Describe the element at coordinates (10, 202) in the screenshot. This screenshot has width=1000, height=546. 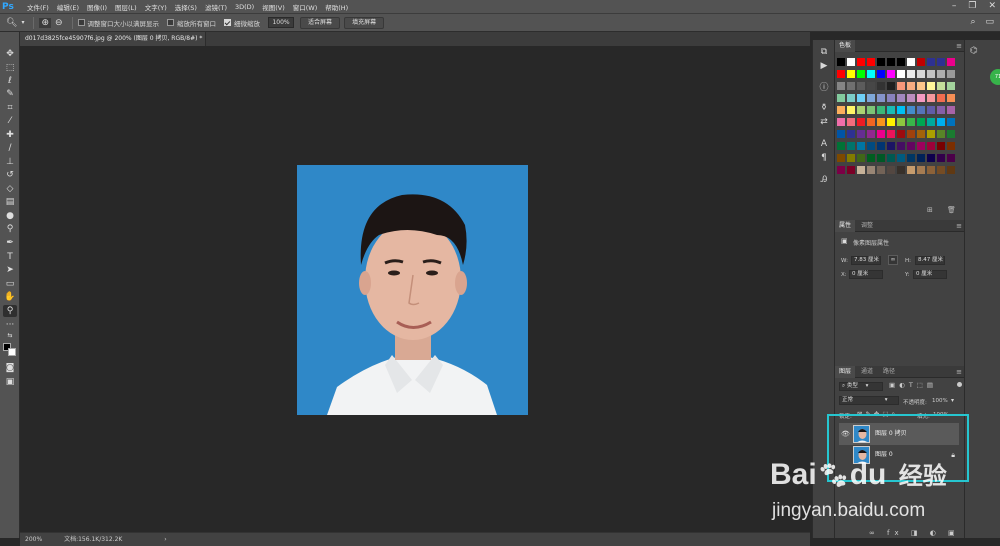
I see `gradient-tool-icon: ▤` at that location.